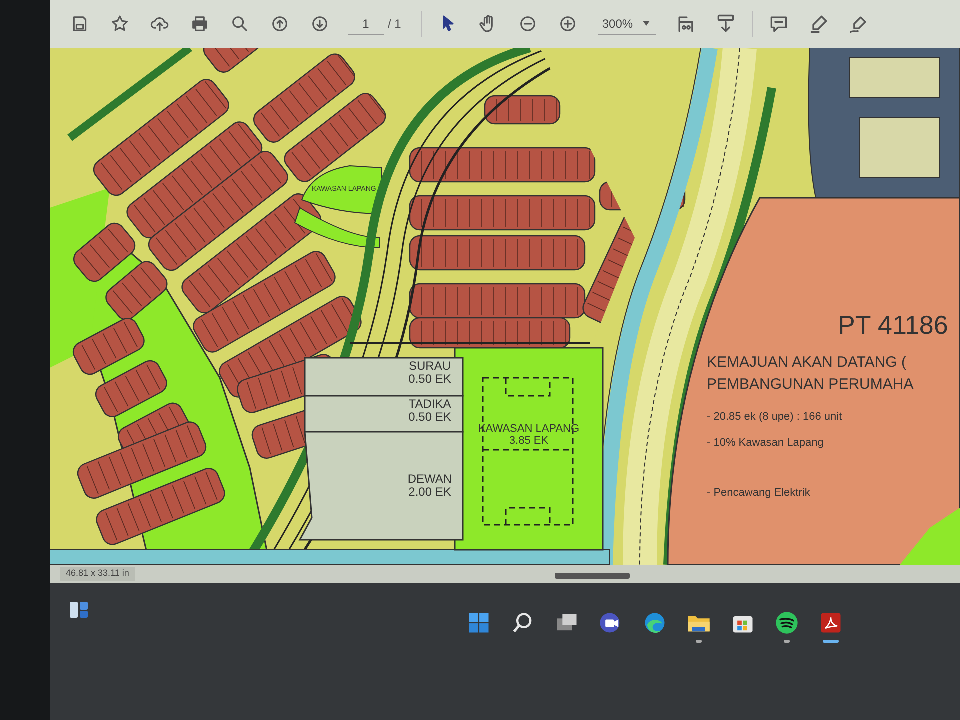 The width and height of the screenshot is (960, 720). Describe the element at coordinates (774, 418) in the screenshot. I see `plot-note: - 20.85 ek (8 upe) : 166 unit` at that location.